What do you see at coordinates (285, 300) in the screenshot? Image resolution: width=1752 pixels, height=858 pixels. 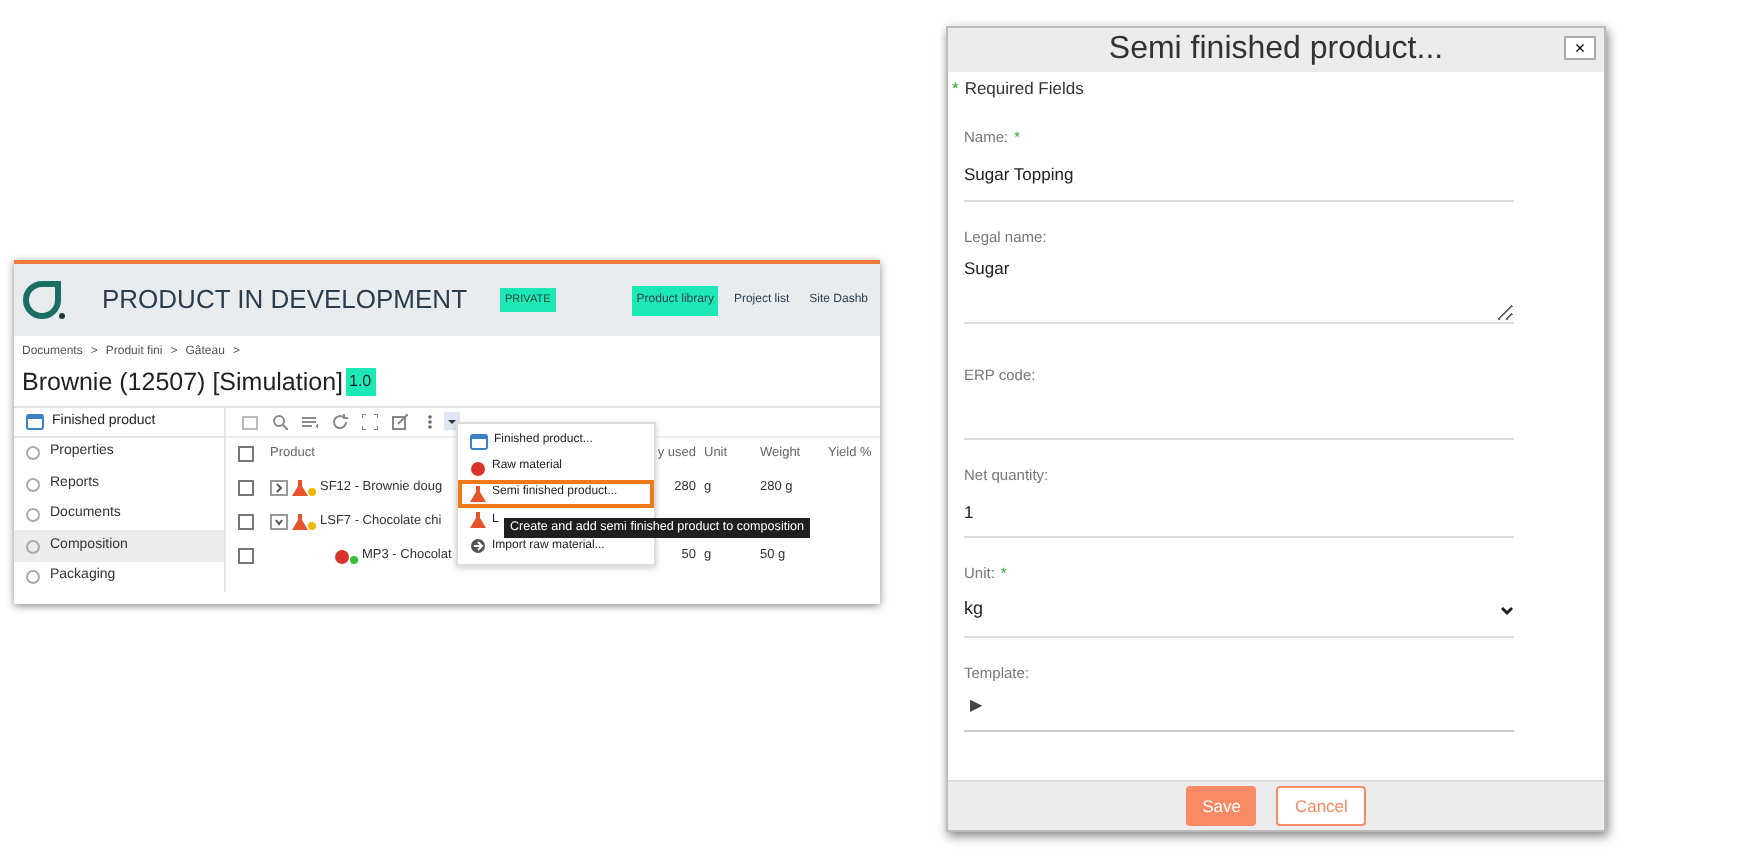 I see `app-title: PRODUCT IN DEVELOPMENT` at bounding box center [285, 300].